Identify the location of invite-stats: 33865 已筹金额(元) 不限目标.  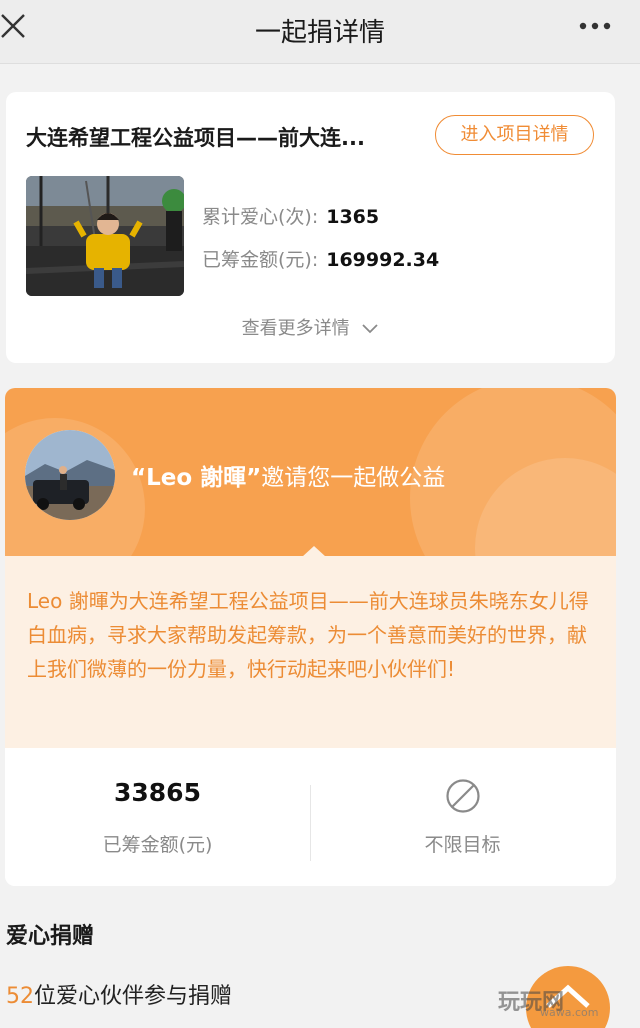
(310, 817).